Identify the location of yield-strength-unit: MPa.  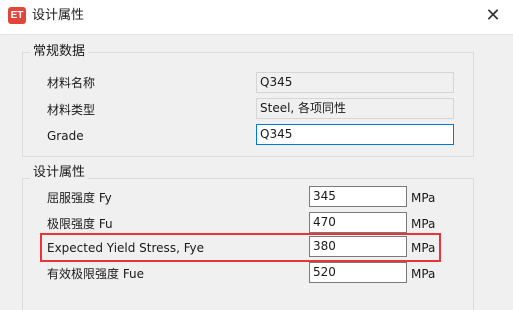
(423, 198).